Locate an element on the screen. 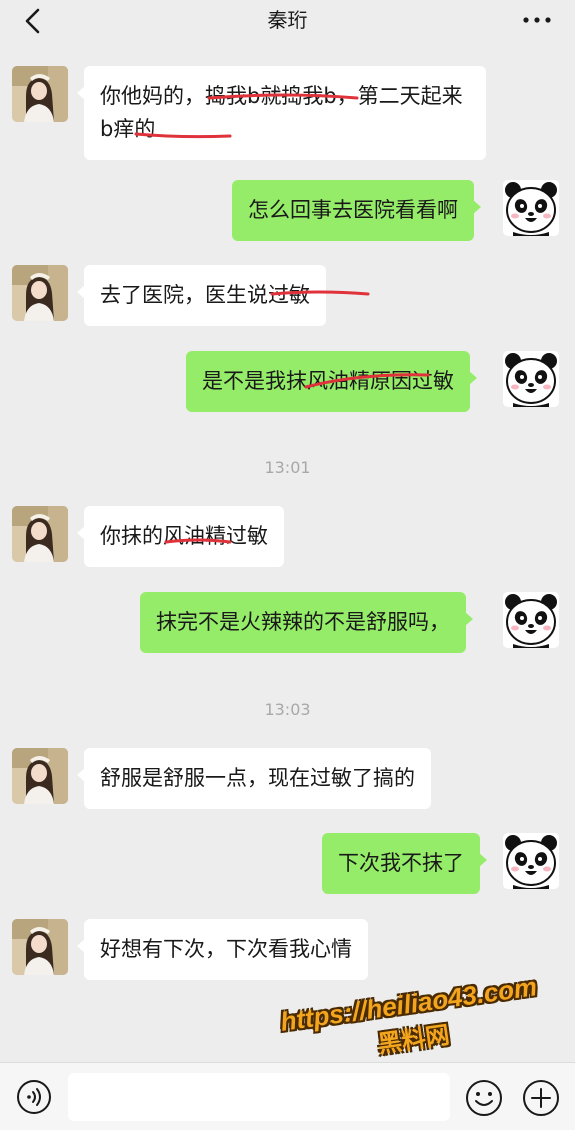  voice-button is located at coordinates (34, 1097).